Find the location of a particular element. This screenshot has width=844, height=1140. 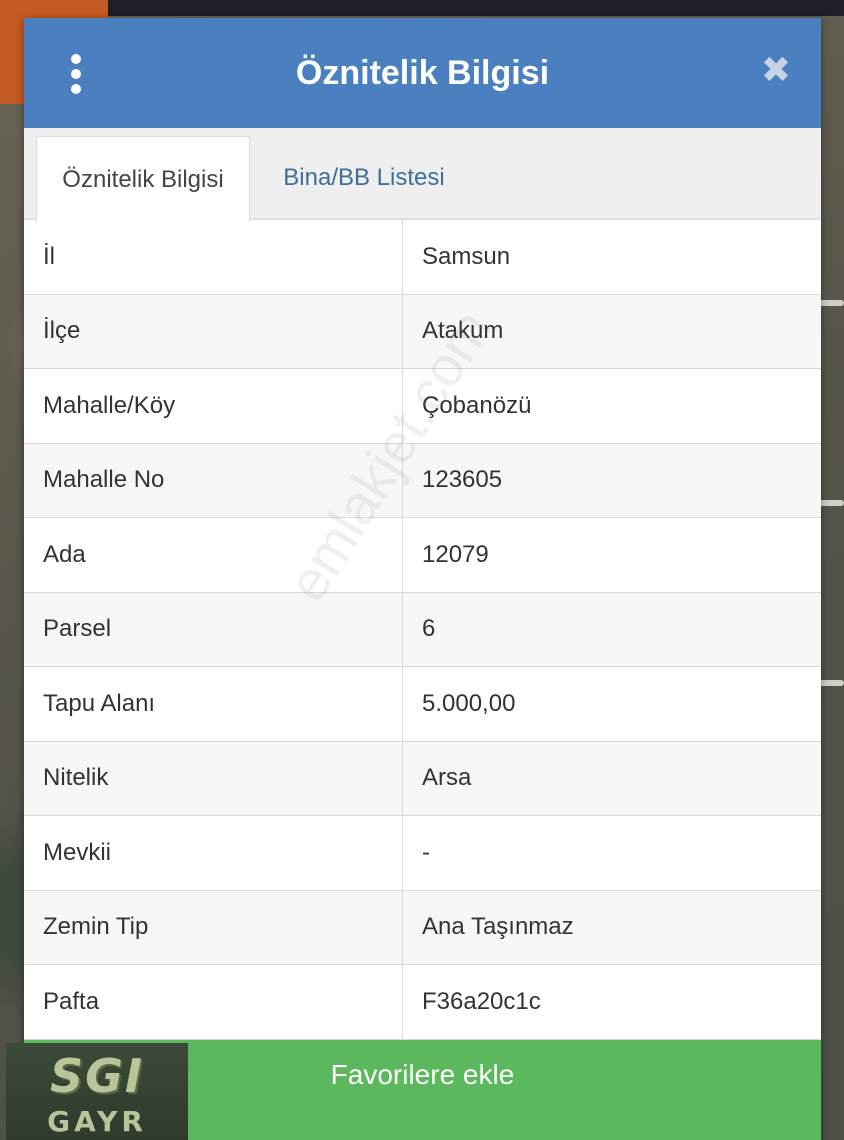

attribute-key: Tapu Alanı is located at coordinates (213, 704).